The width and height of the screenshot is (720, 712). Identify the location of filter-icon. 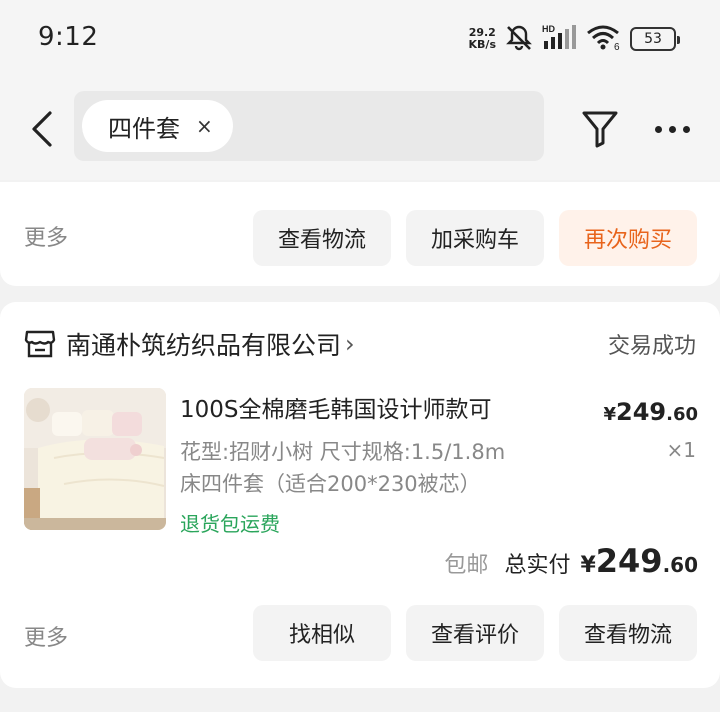
(600, 129).